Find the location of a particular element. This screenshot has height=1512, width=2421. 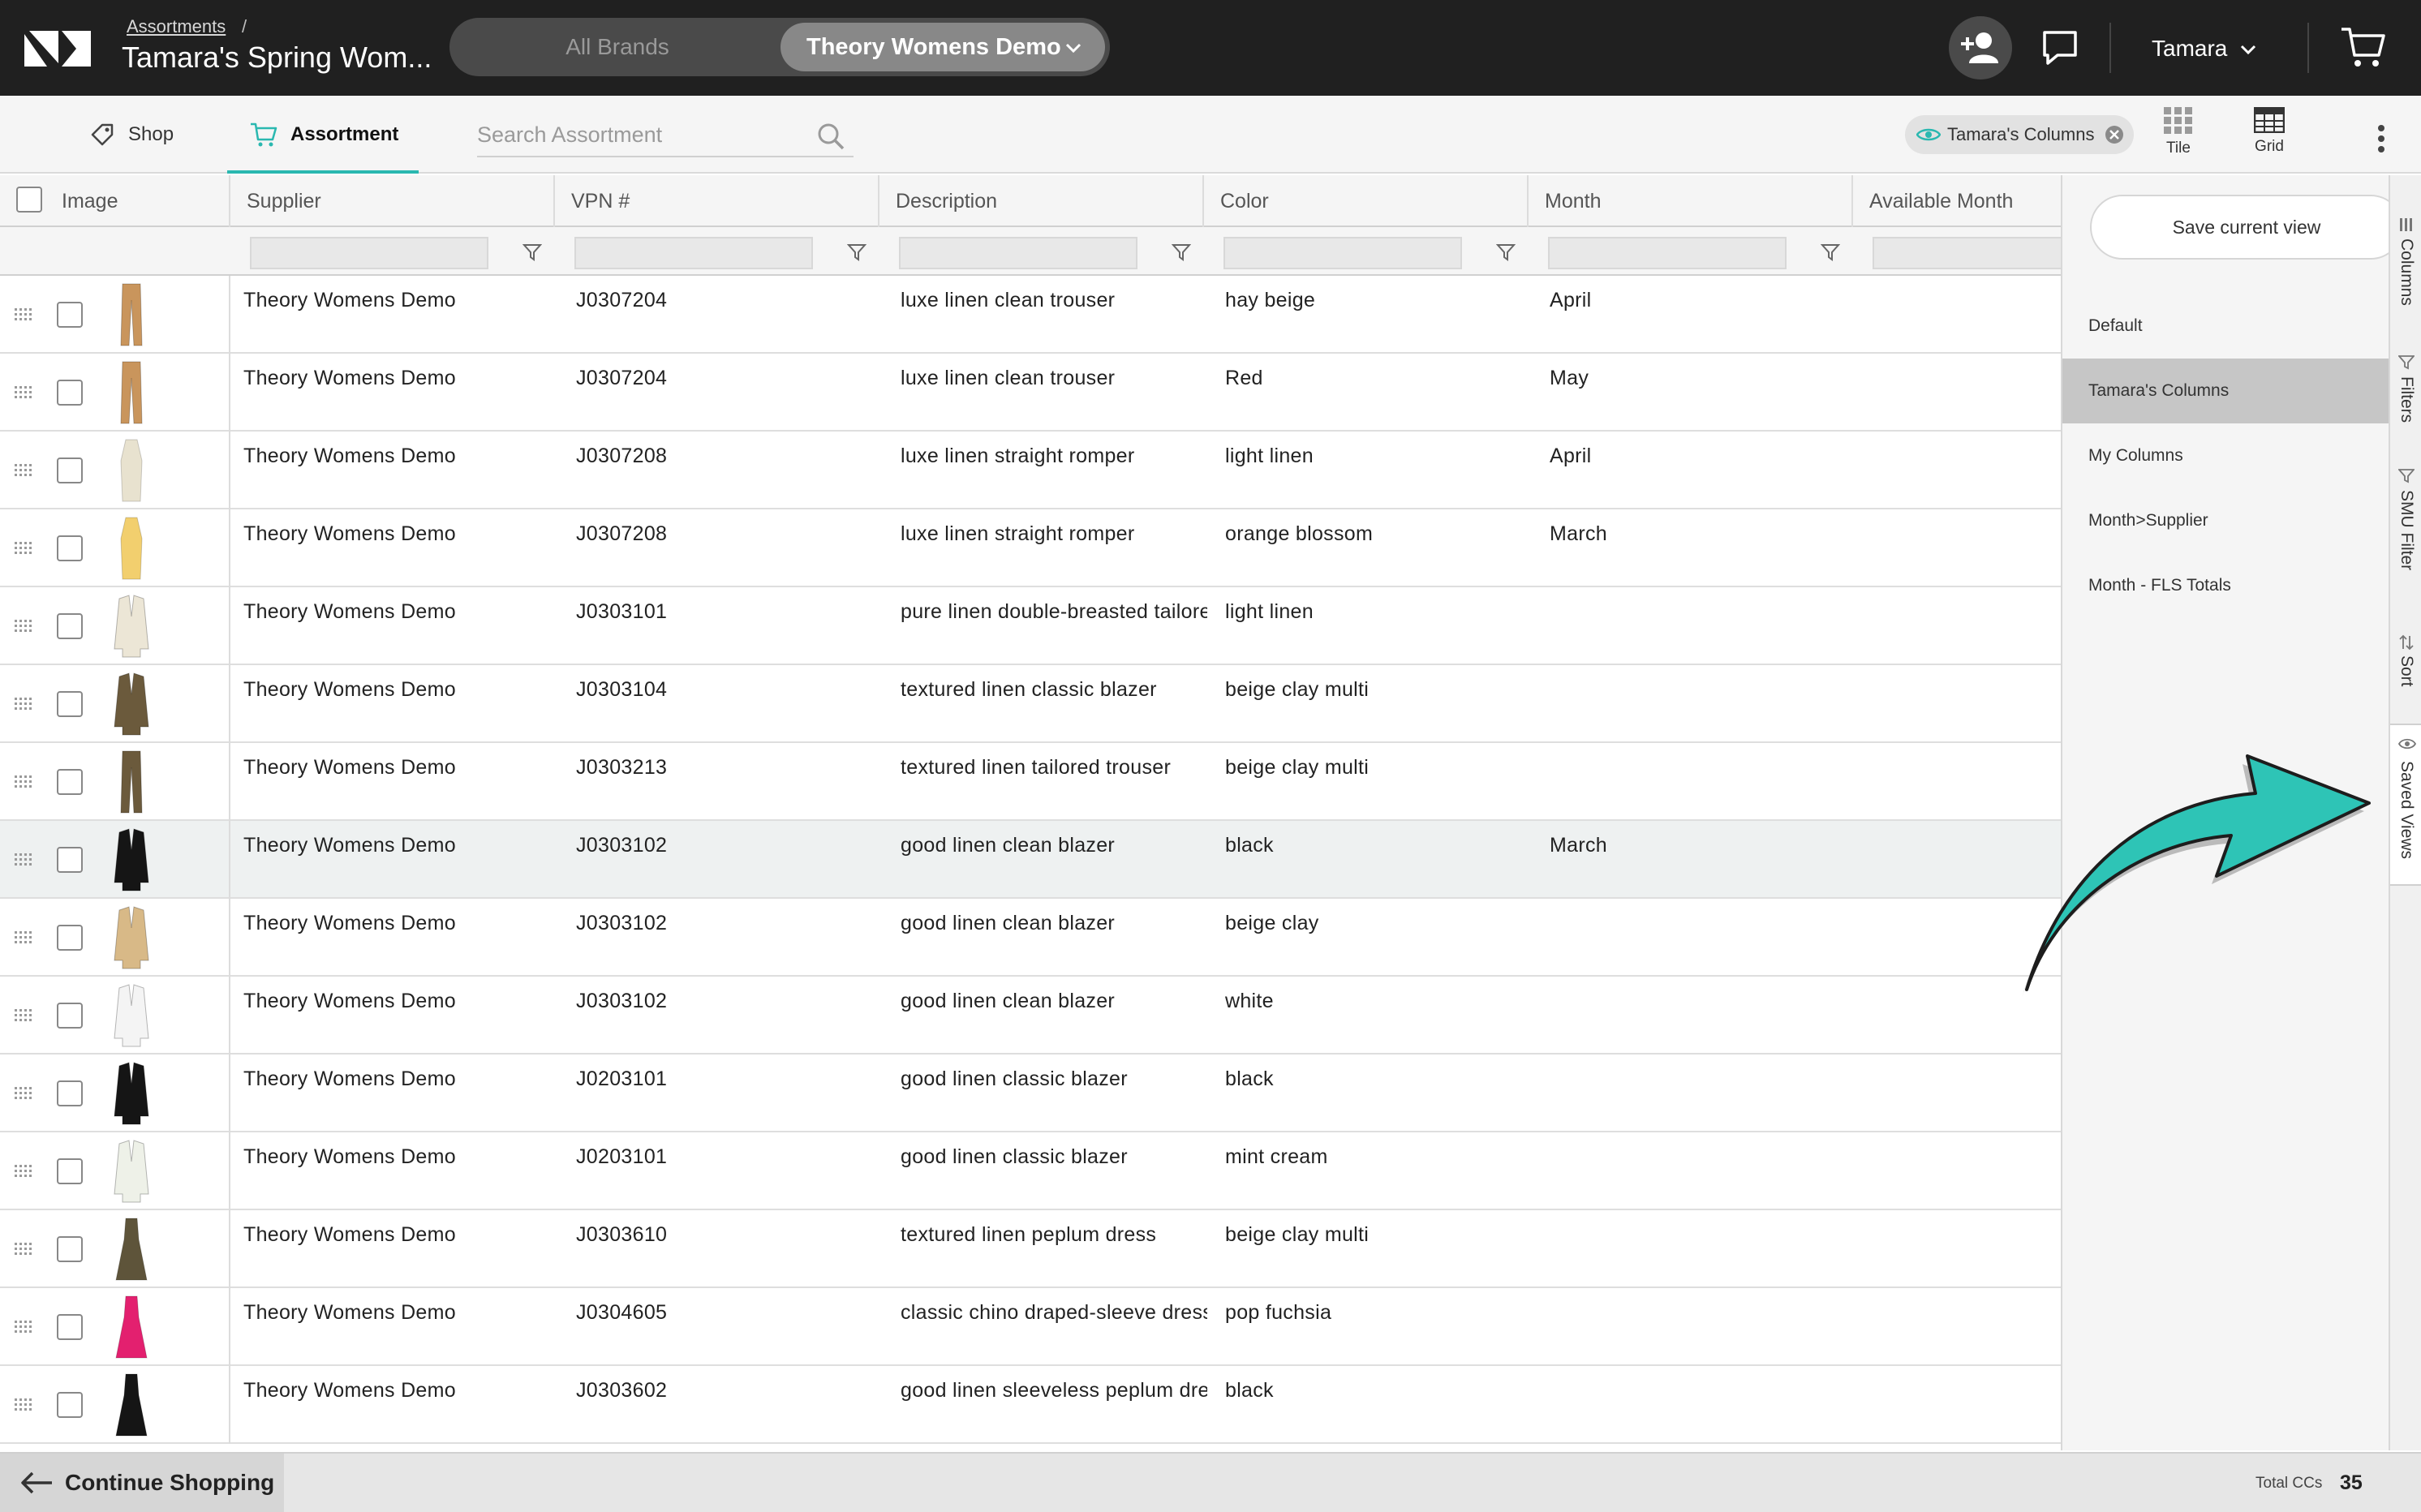

add-user-button is located at coordinates (1981, 47).